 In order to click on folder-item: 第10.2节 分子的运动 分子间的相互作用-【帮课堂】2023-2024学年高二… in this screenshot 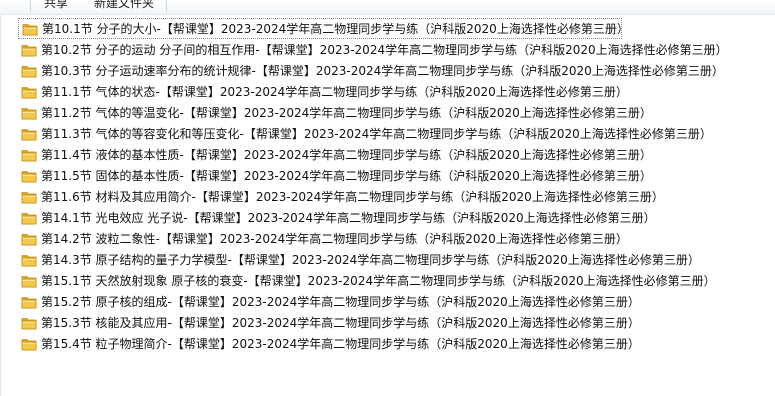, I will do `click(388, 49)`.